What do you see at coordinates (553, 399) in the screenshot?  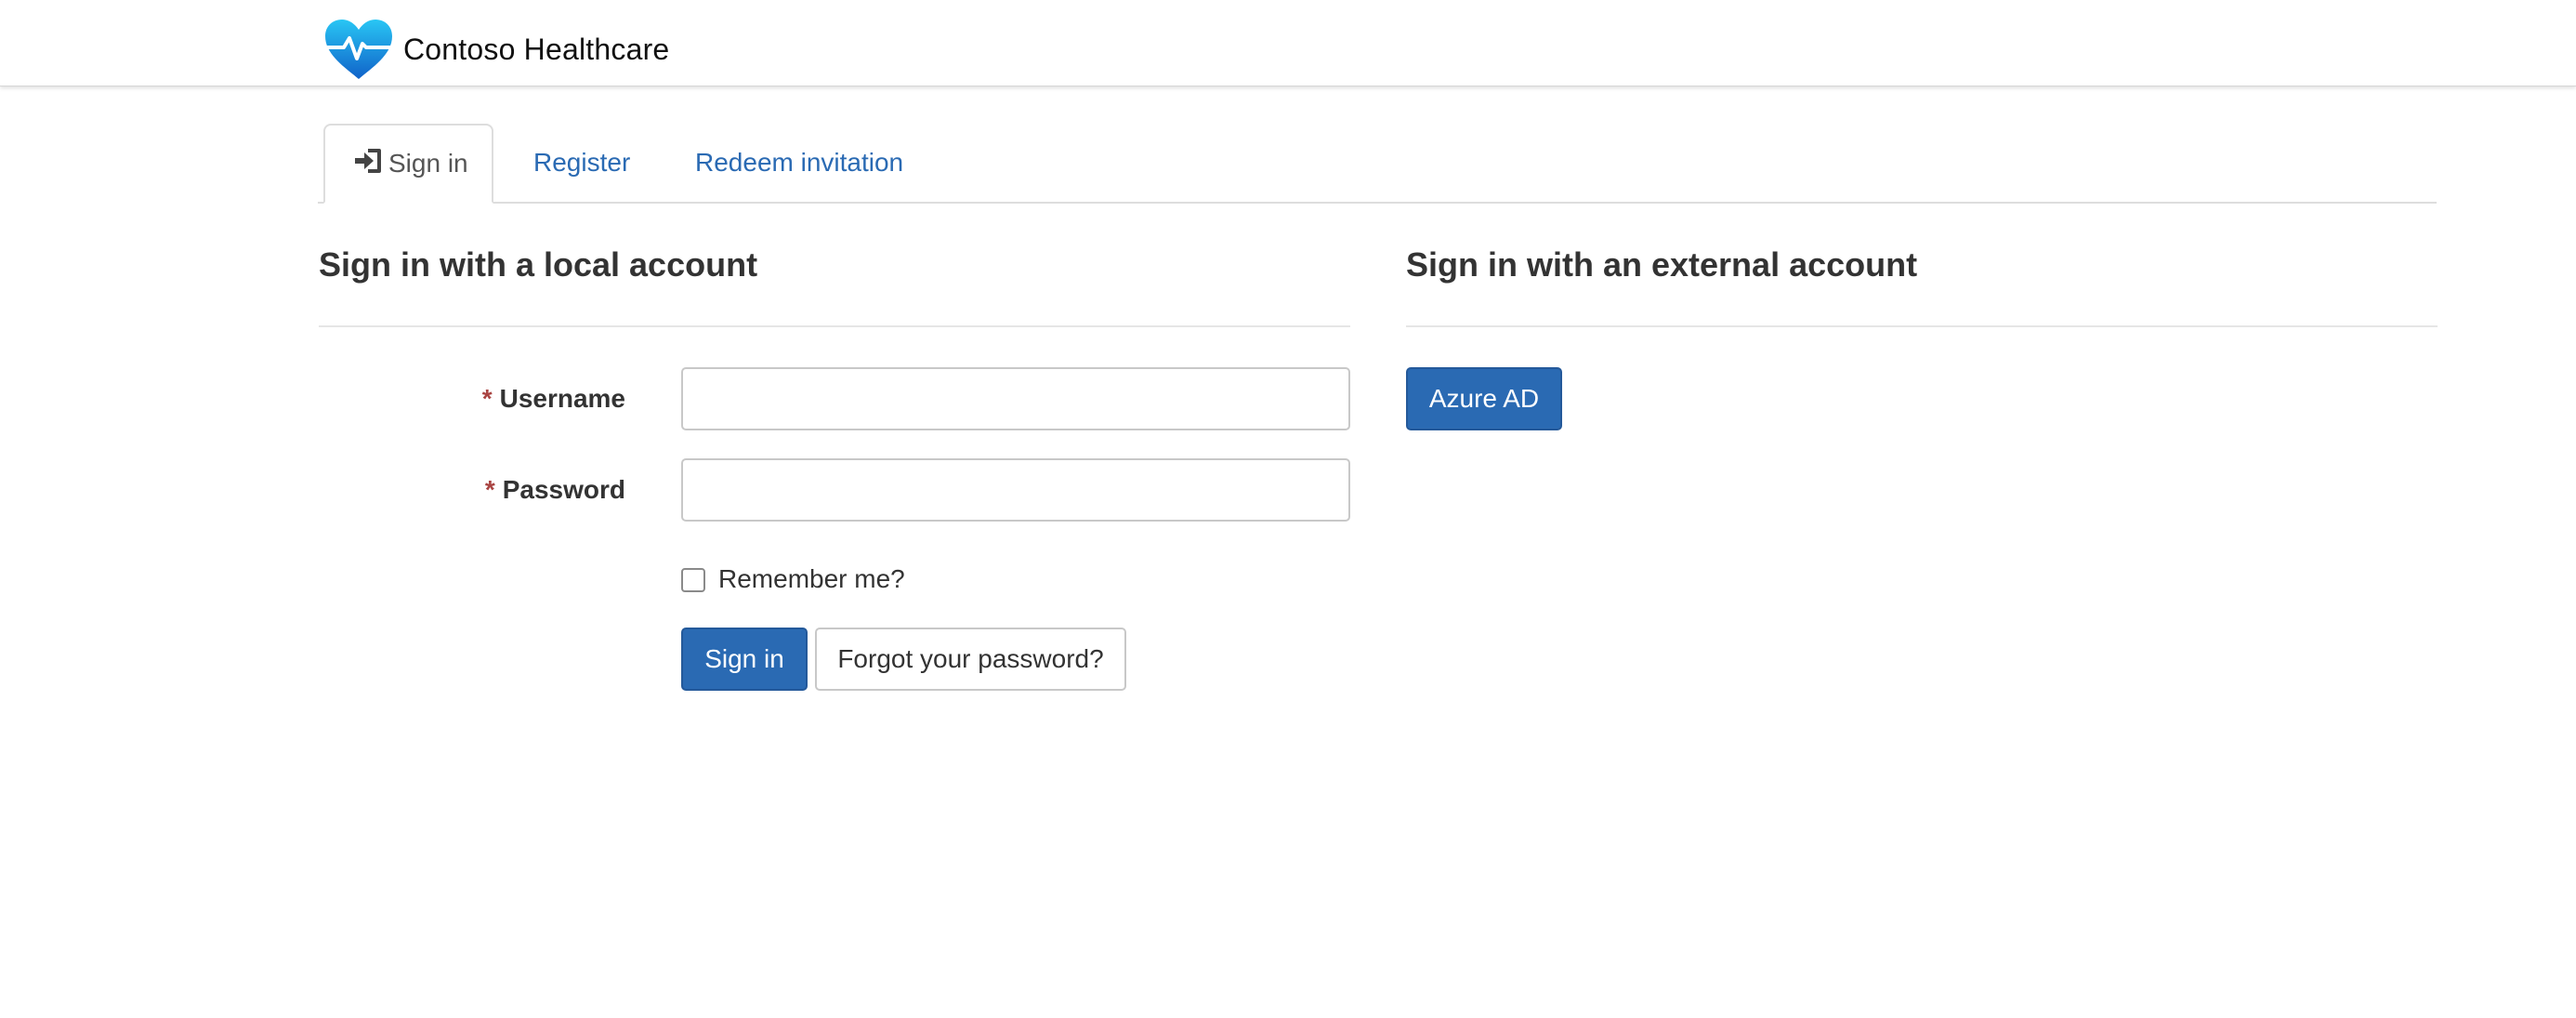 I see `username-label: * Username` at bounding box center [553, 399].